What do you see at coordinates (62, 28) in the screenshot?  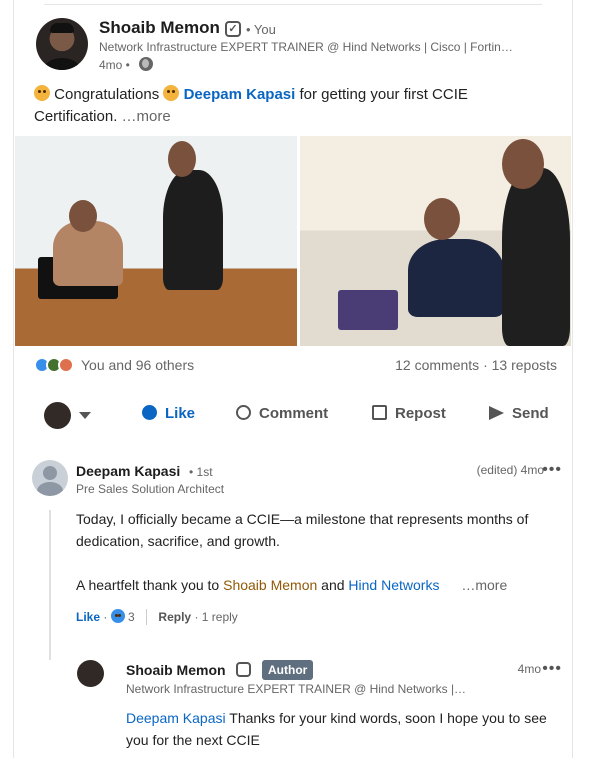 I see `avatar-hair` at bounding box center [62, 28].